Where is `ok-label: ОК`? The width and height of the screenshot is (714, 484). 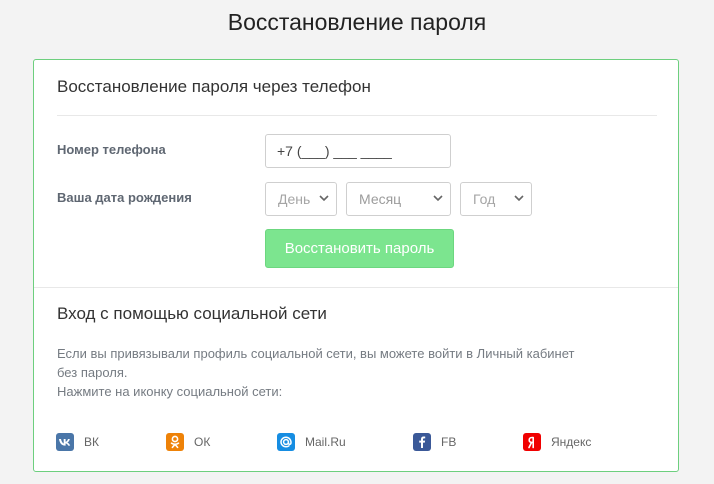
ok-label: ОК is located at coordinates (202, 442).